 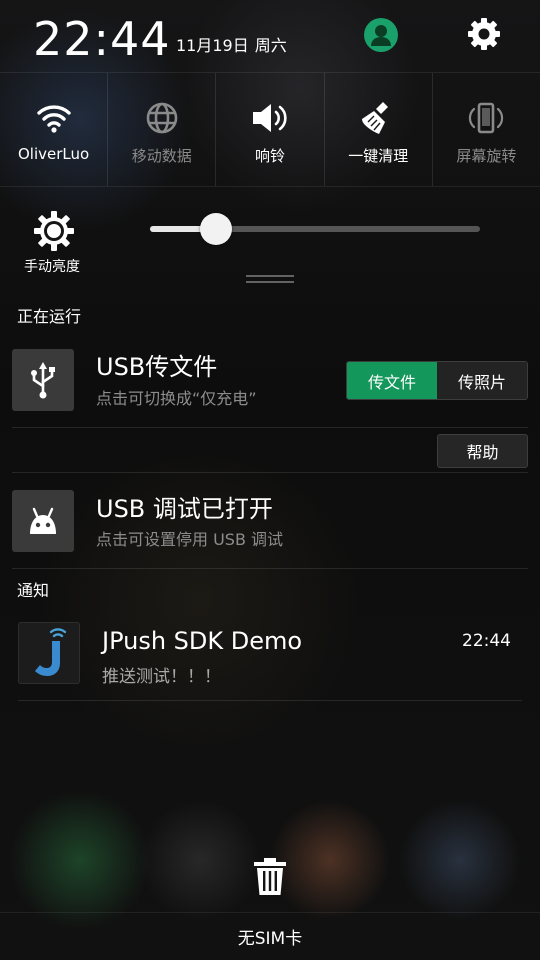 What do you see at coordinates (176, 399) in the screenshot?
I see `usb-subtitle: 点击可切换成“仅充电”` at bounding box center [176, 399].